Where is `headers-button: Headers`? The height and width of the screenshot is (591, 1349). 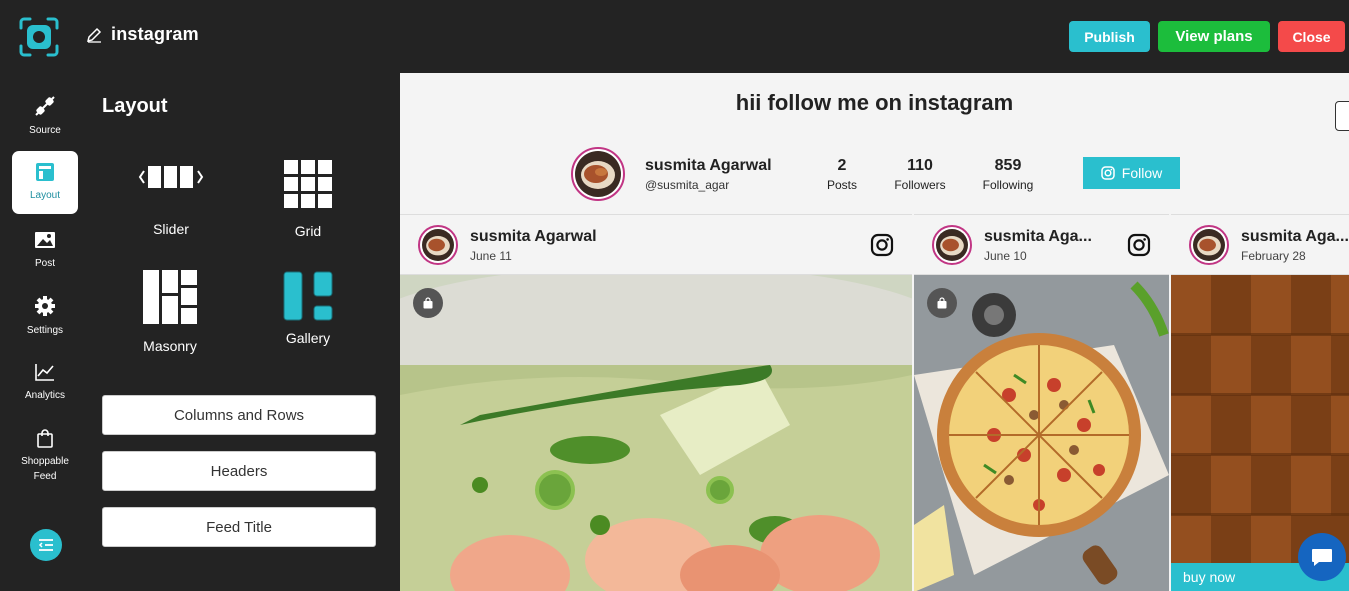 headers-button: Headers is located at coordinates (239, 471).